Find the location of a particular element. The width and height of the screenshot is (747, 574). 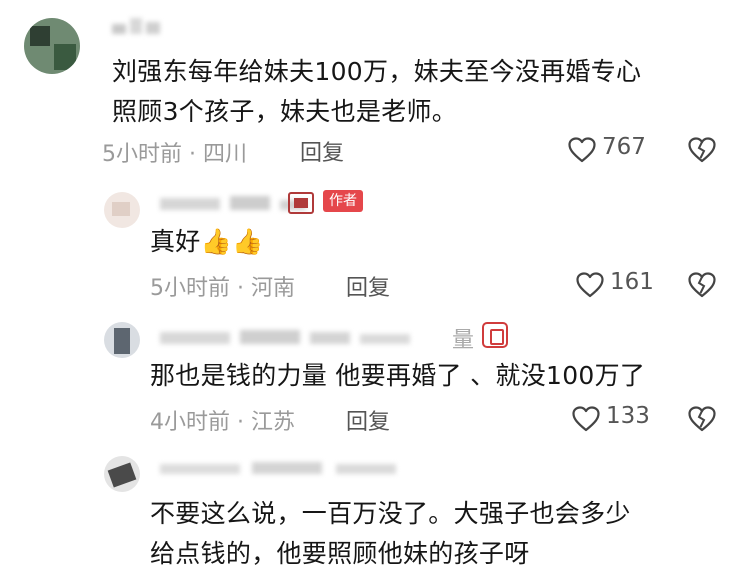

comment-text: 真好👍👍 is located at coordinates (207, 241).